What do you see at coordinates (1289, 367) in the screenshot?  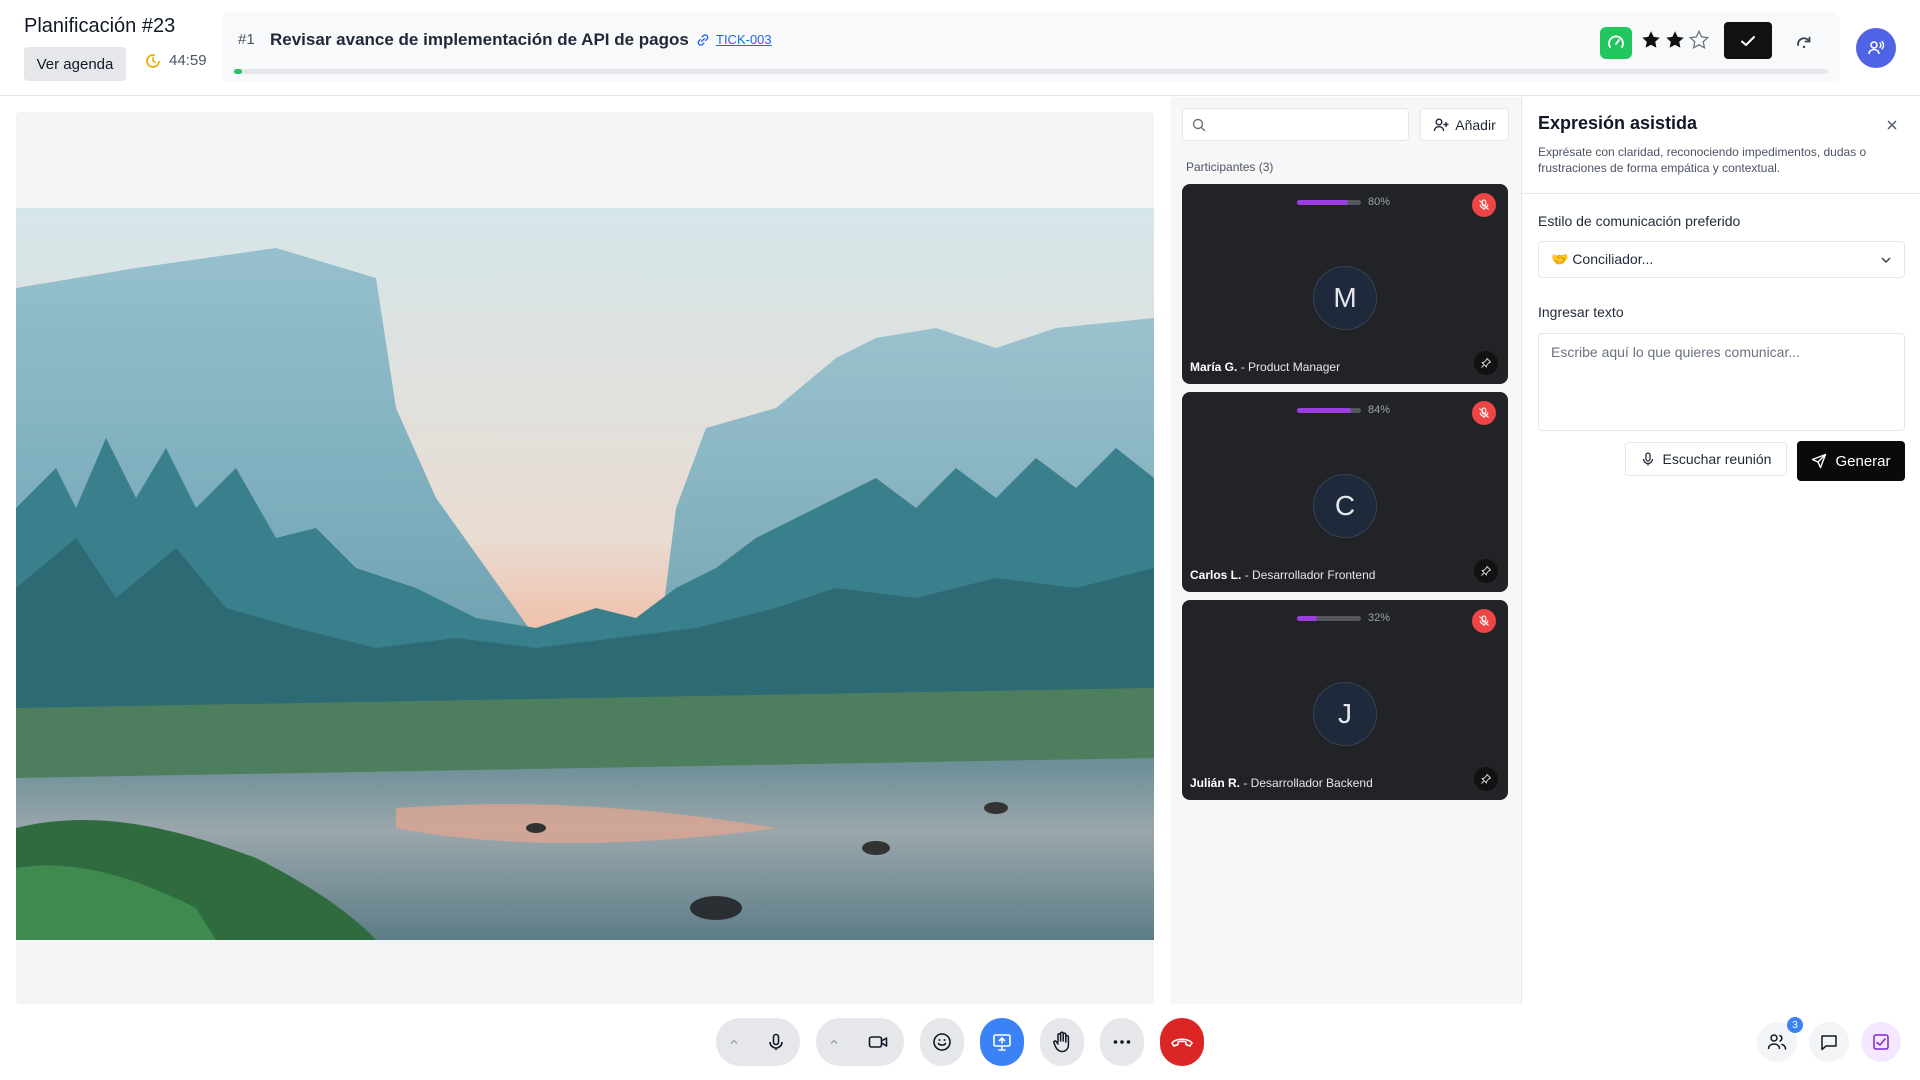 I see `participant-role: - Product Manager` at bounding box center [1289, 367].